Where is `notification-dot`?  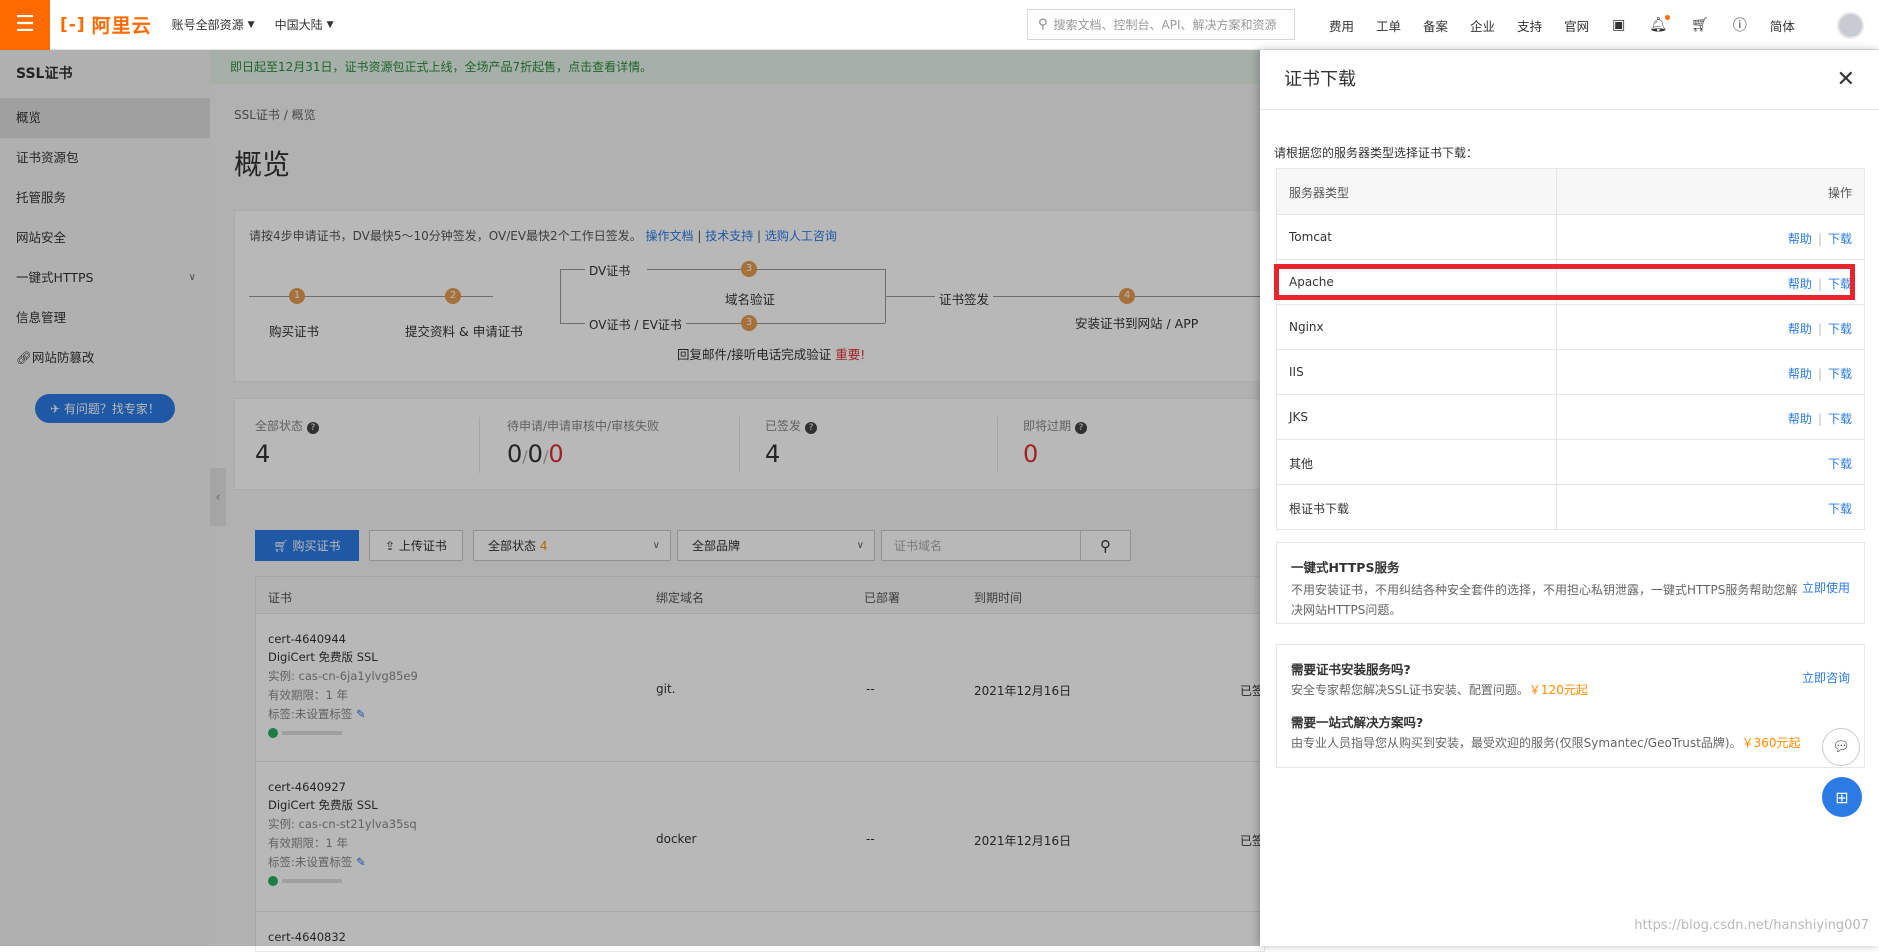 notification-dot is located at coordinates (1668, 17).